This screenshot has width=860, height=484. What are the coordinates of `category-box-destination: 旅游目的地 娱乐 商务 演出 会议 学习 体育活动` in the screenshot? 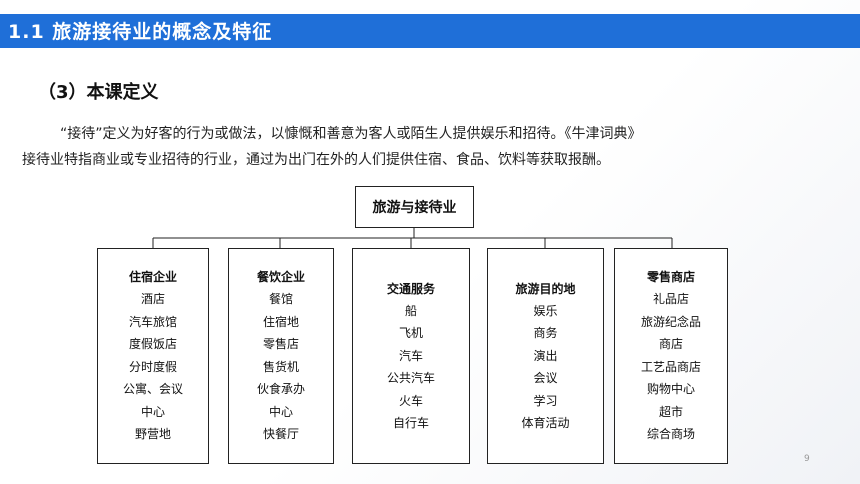 It's located at (545, 356).